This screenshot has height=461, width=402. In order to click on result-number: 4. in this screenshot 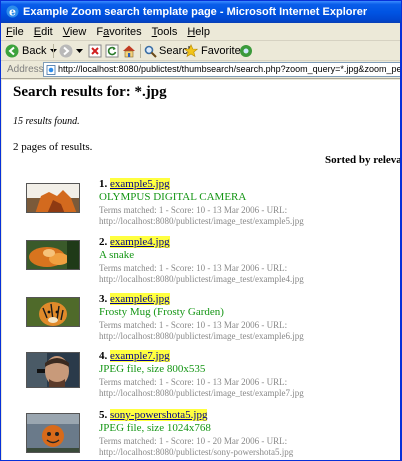, I will do `click(103, 356)`.